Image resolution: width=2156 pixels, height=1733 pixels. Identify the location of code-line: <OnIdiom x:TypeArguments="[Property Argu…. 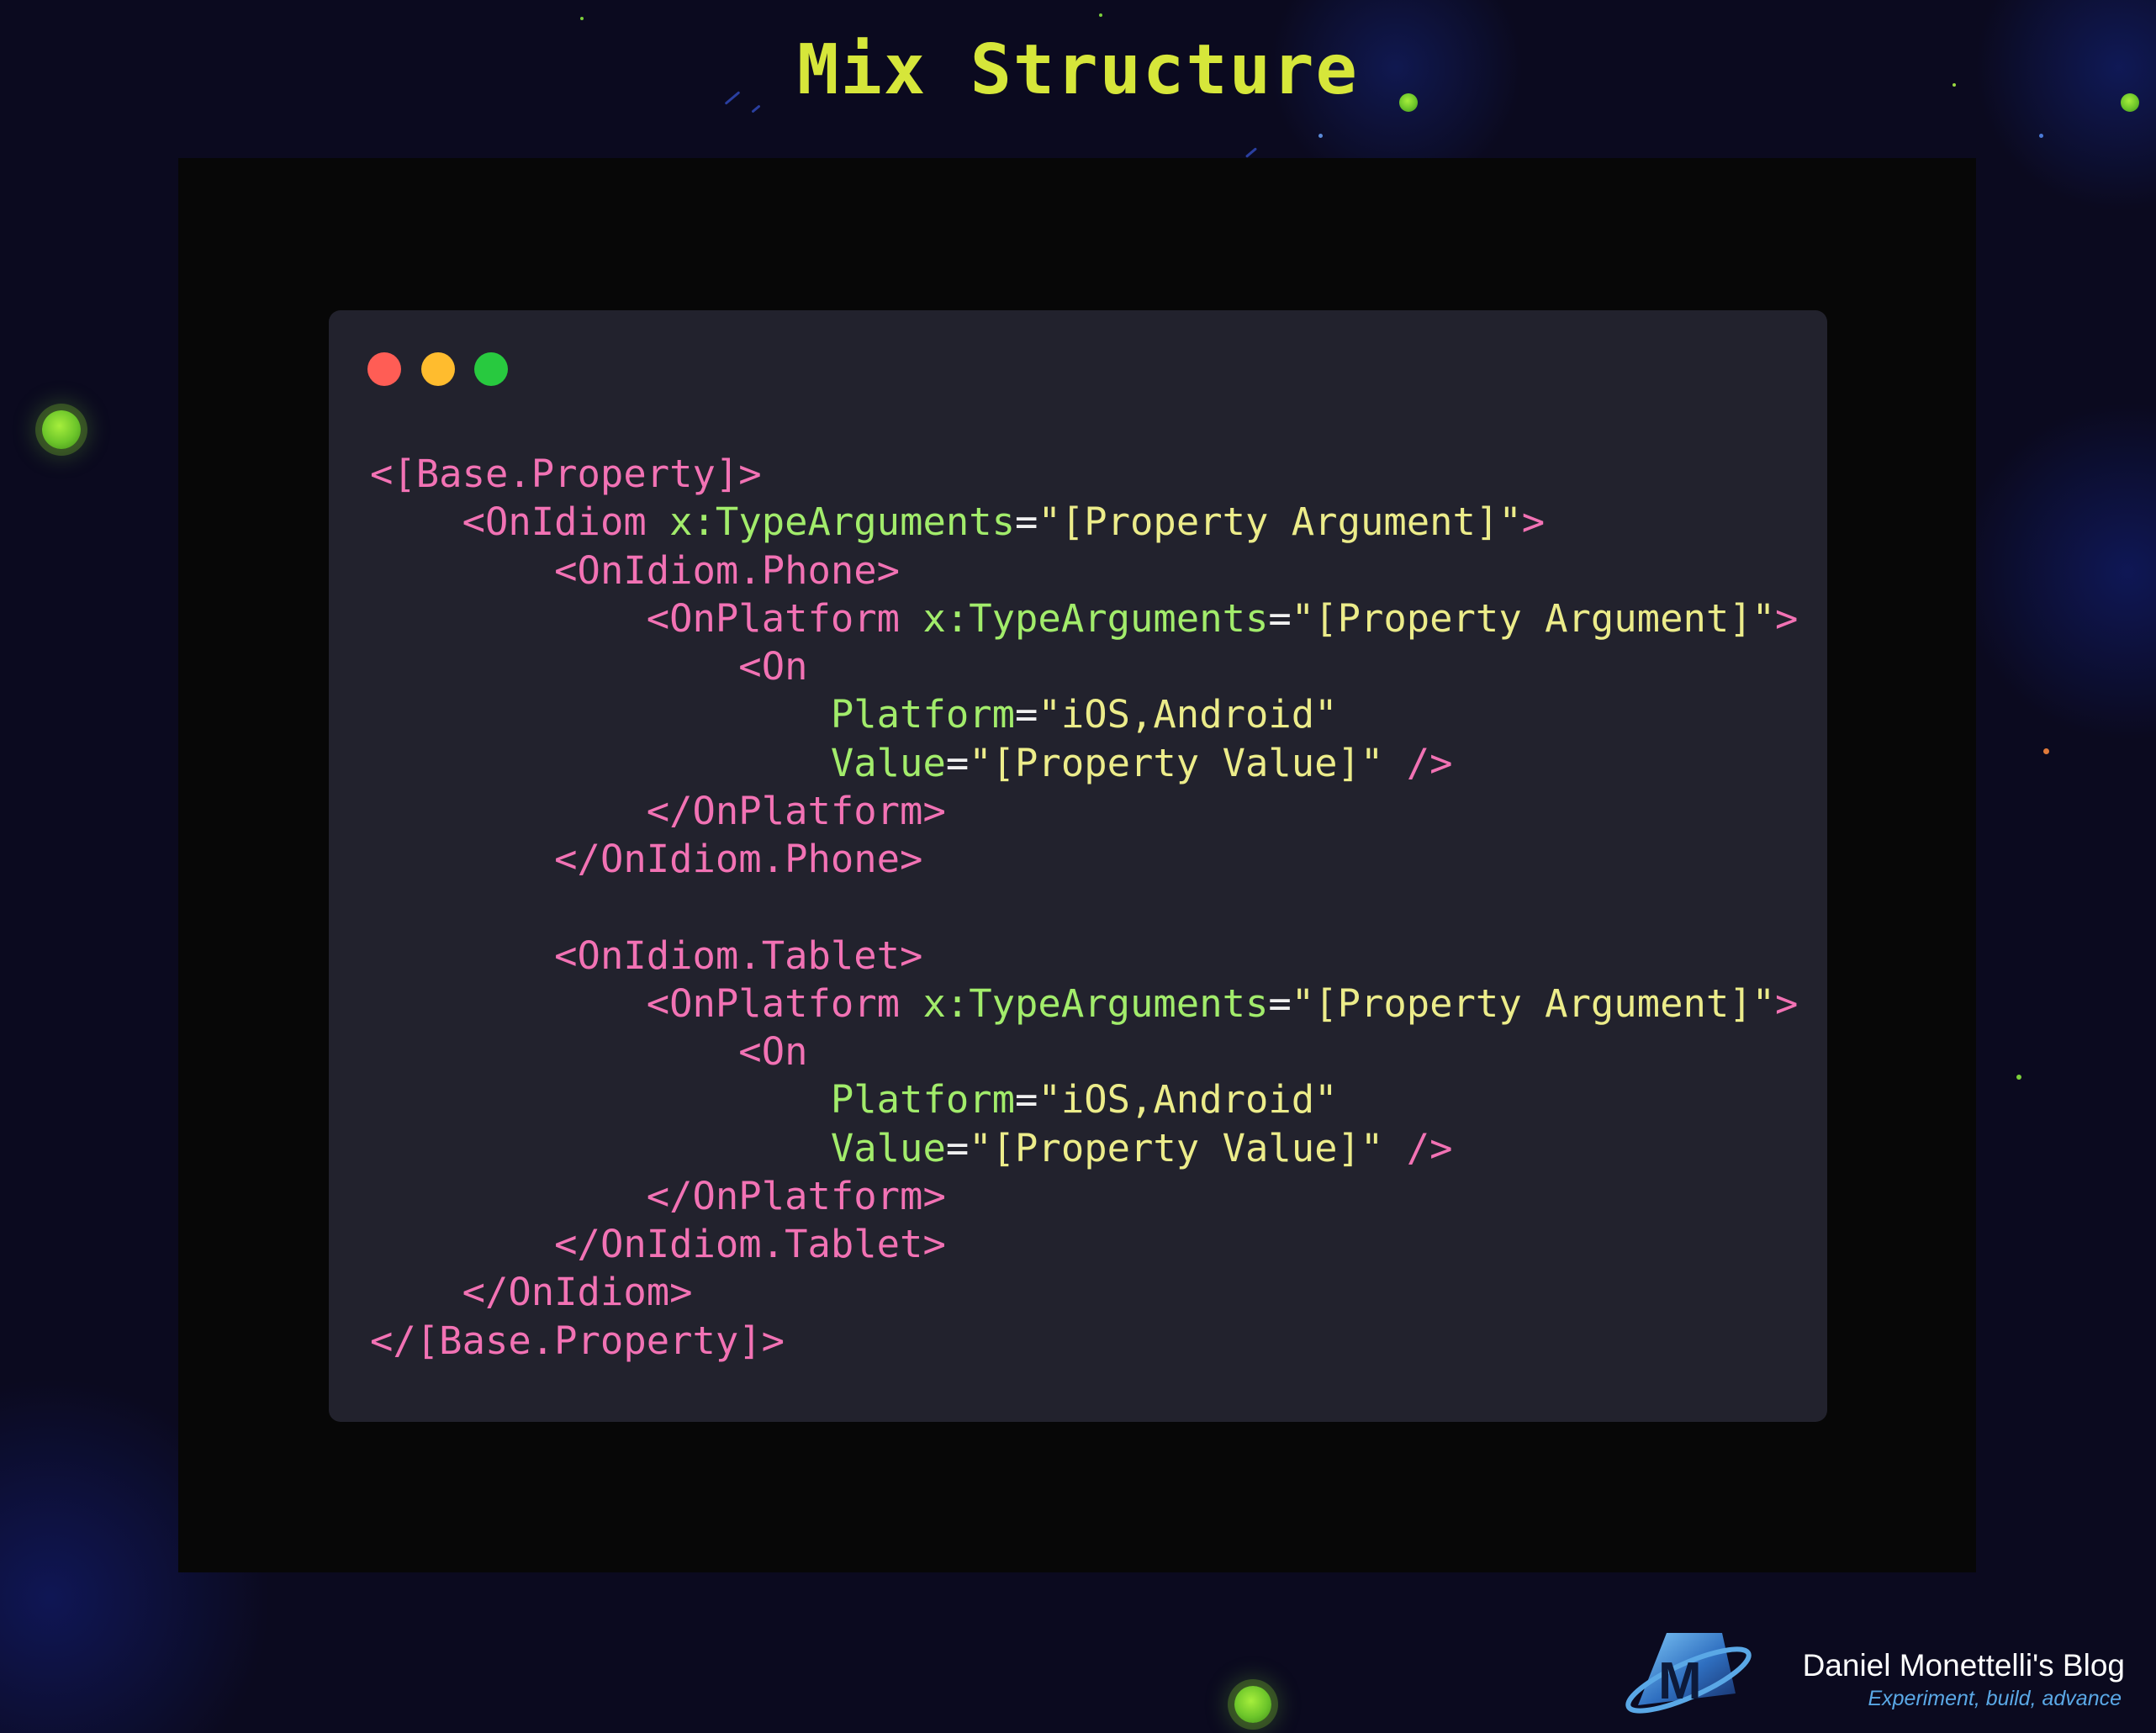
(1004, 522).